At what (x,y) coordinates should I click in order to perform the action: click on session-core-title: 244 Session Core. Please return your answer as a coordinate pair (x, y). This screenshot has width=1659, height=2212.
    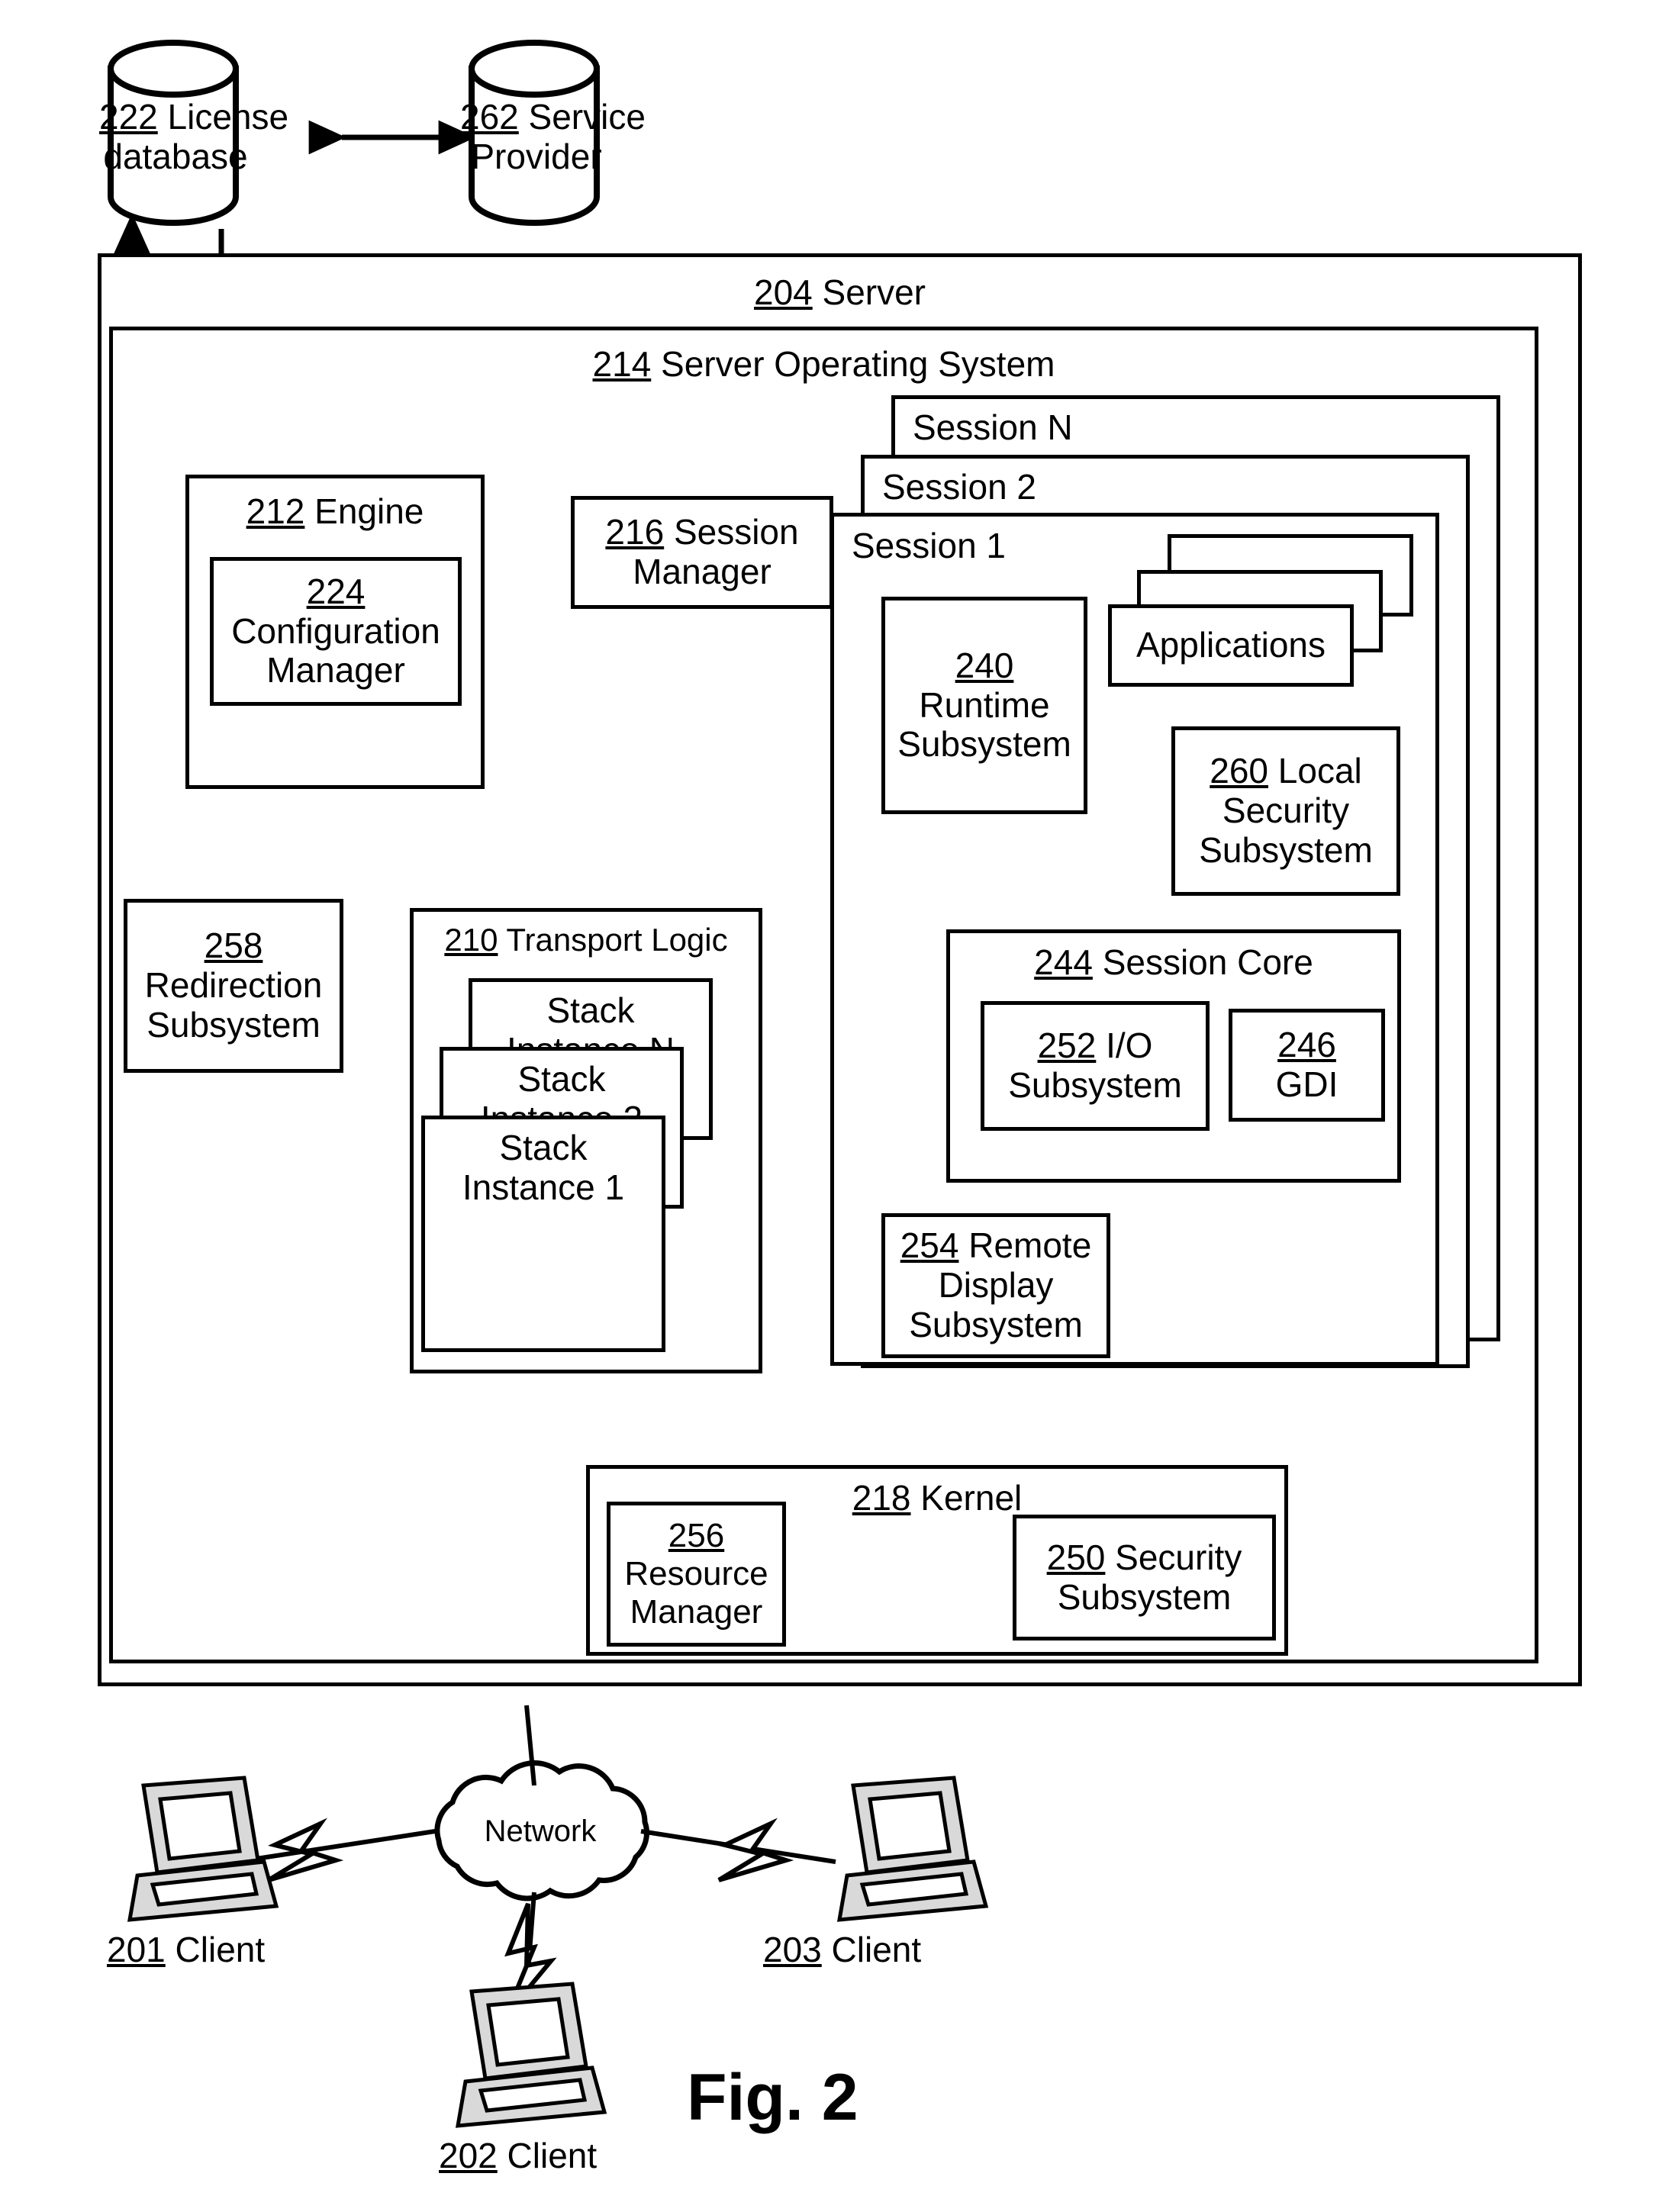
    Looking at the image, I should click on (1173, 962).